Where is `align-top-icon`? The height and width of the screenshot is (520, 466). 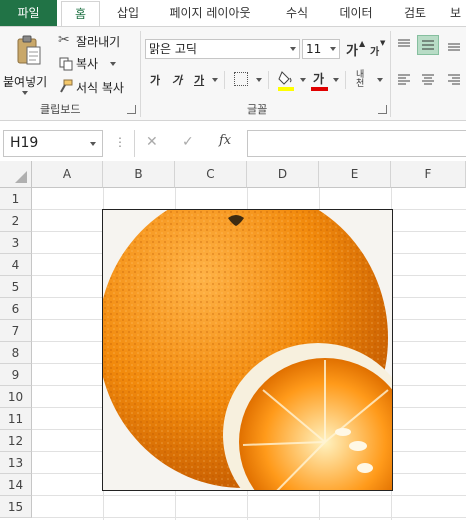
align-top-icon is located at coordinates (404, 43).